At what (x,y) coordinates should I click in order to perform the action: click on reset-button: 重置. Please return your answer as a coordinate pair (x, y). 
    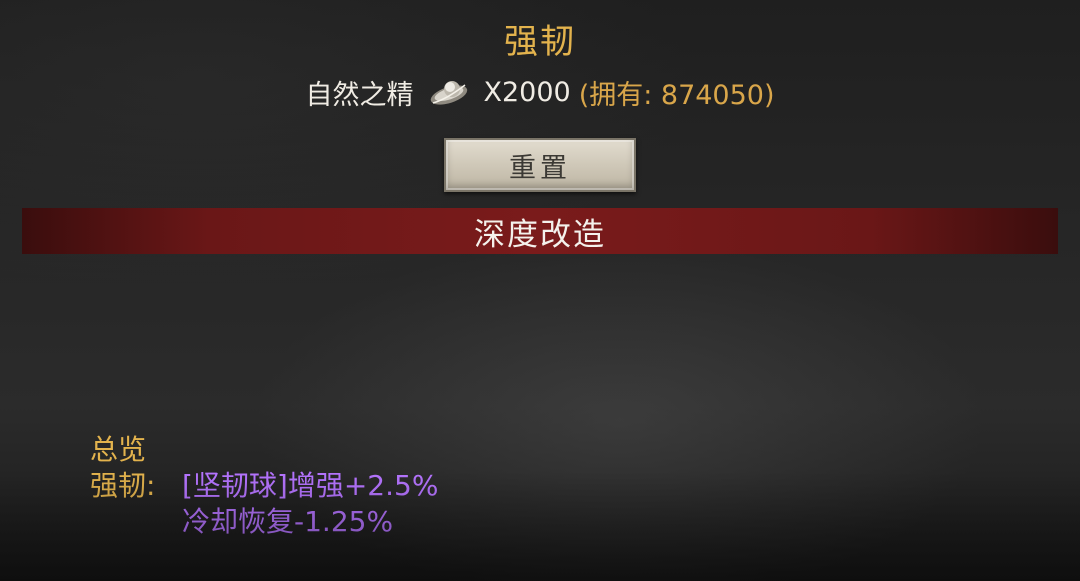
    Looking at the image, I should click on (540, 165).